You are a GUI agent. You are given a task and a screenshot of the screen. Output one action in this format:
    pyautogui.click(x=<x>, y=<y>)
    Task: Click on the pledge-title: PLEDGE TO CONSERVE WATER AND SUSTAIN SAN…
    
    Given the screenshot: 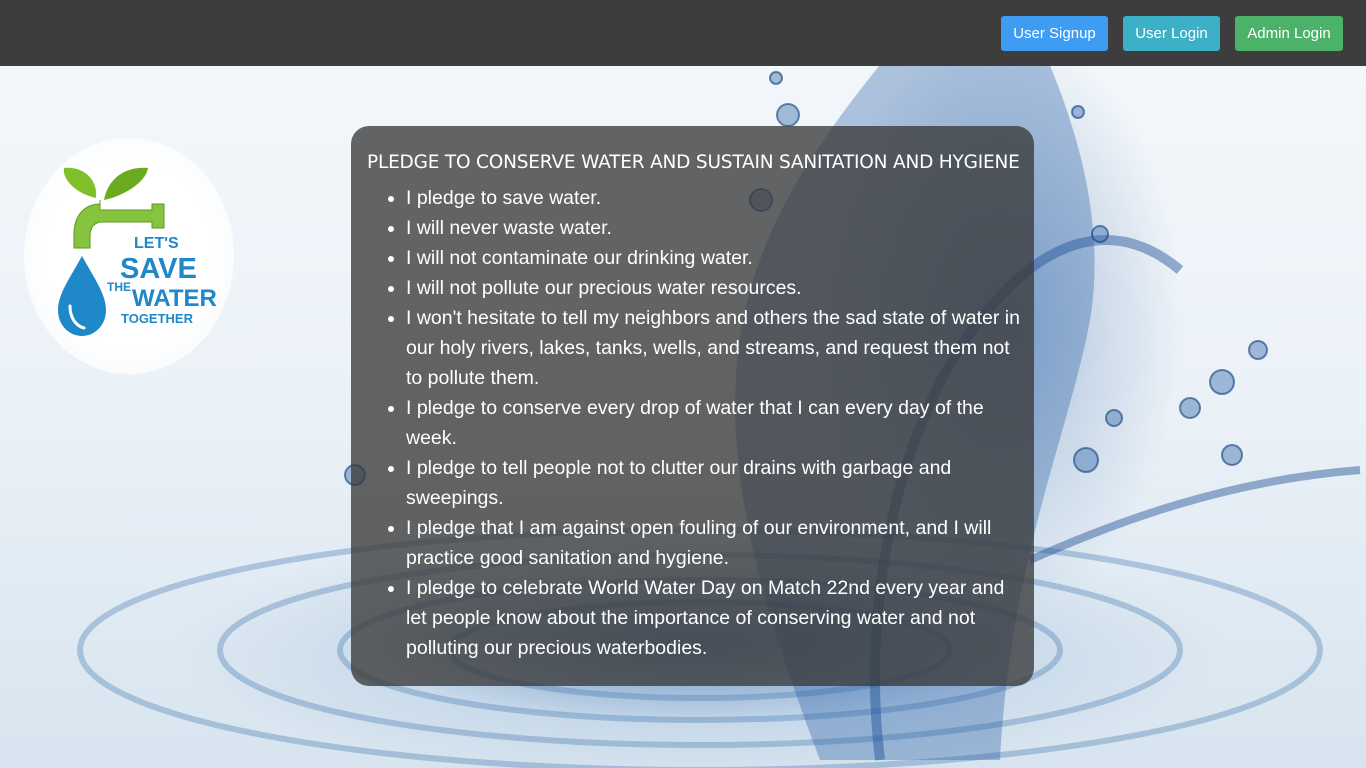 What is the action you would take?
    pyautogui.click(x=693, y=162)
    